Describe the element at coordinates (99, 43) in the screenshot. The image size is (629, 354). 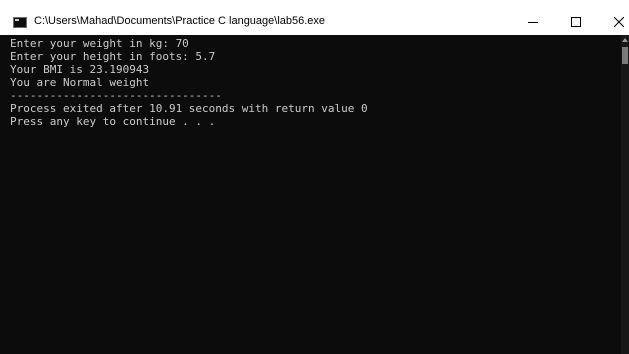
I see `console-line: Enter your weight in kg: 70` at that location.